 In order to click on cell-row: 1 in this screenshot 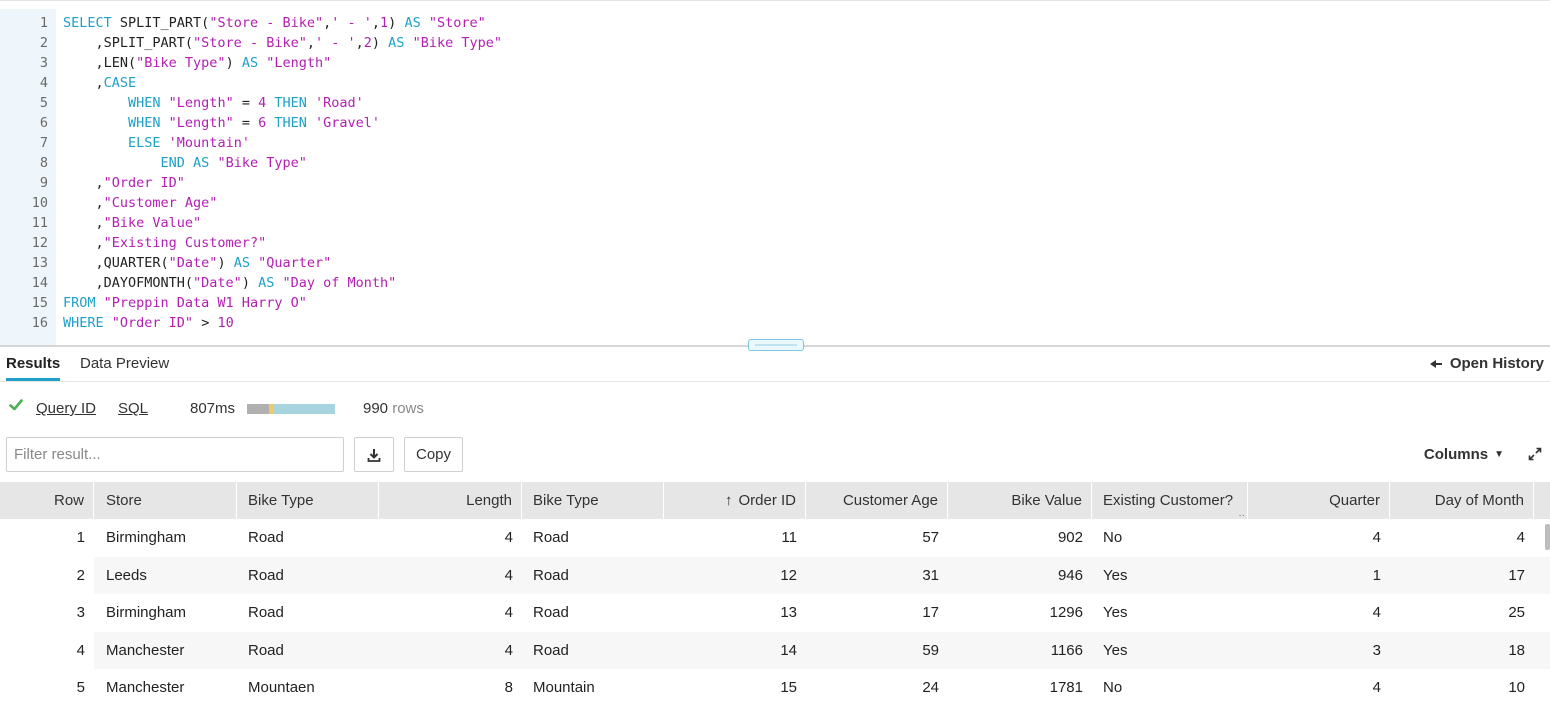, I will do `click(47, 538)`.